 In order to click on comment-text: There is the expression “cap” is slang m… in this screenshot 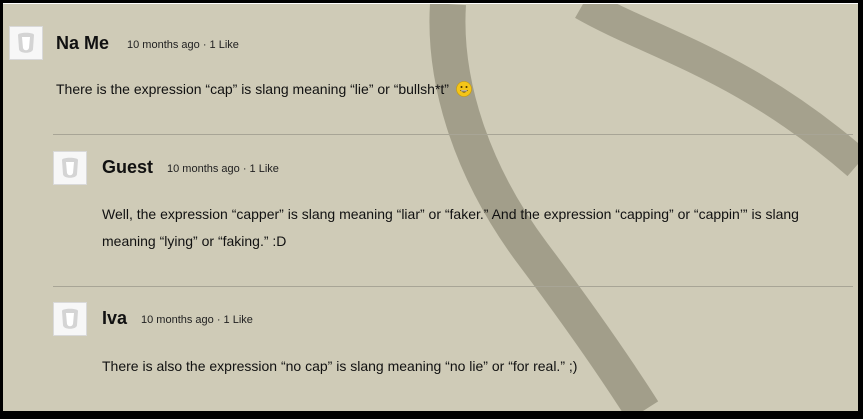, I will do `click(252, 89)`.